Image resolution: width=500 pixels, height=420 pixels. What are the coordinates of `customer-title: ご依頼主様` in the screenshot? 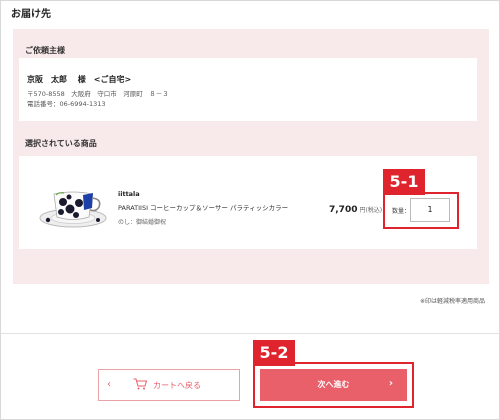 It's located at (45, 50).